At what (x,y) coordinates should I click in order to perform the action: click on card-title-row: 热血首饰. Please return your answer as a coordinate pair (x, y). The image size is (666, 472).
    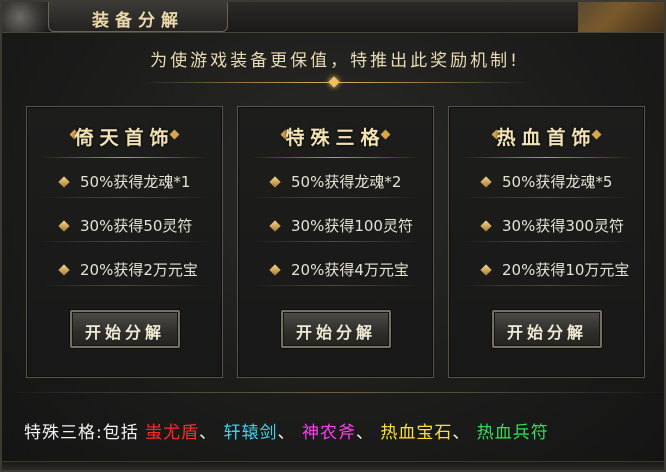
    Looking at the image, I should click on (546, 136).